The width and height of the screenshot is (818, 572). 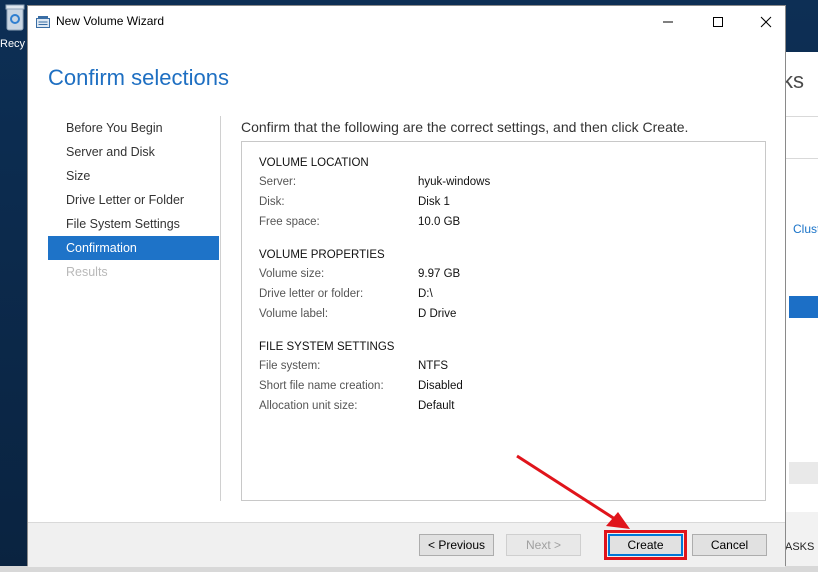 I want to click on row-value: hyuk-windows, so click(x=454, y=182).